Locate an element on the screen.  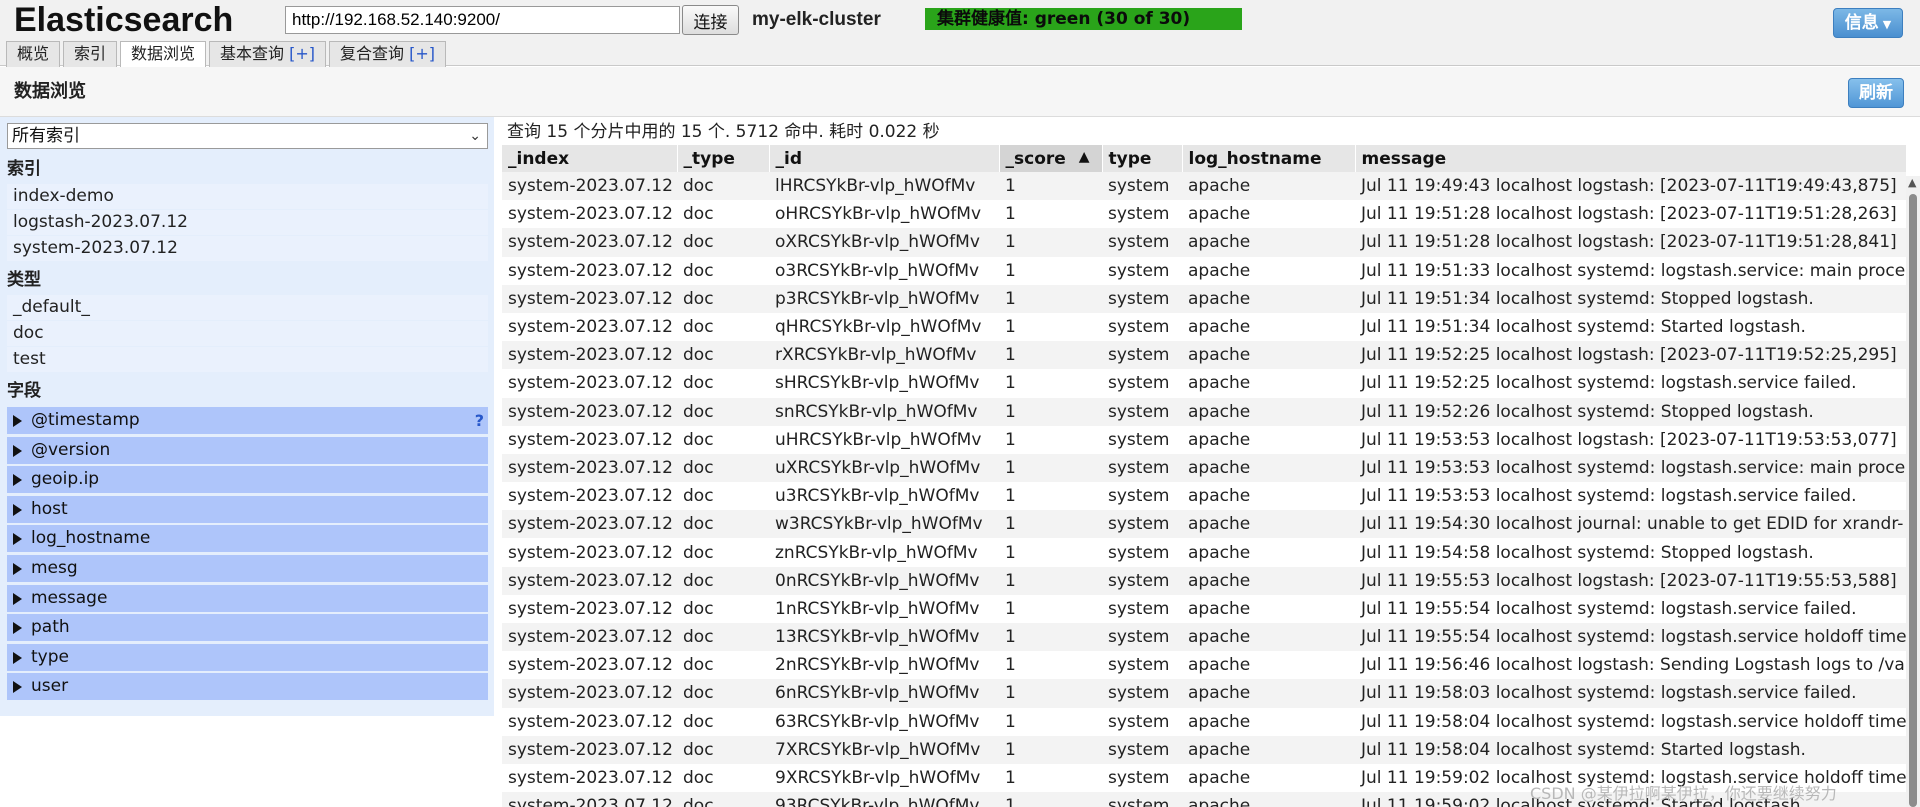
column-header: type is located at coordinates (1142, 158).